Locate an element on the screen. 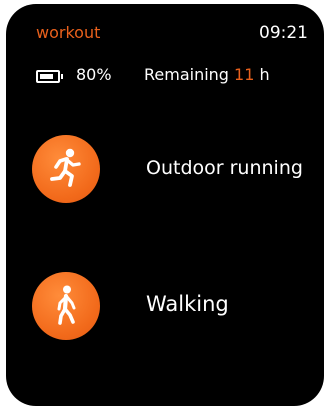  battery-fill is located at coordinates (46, 76).